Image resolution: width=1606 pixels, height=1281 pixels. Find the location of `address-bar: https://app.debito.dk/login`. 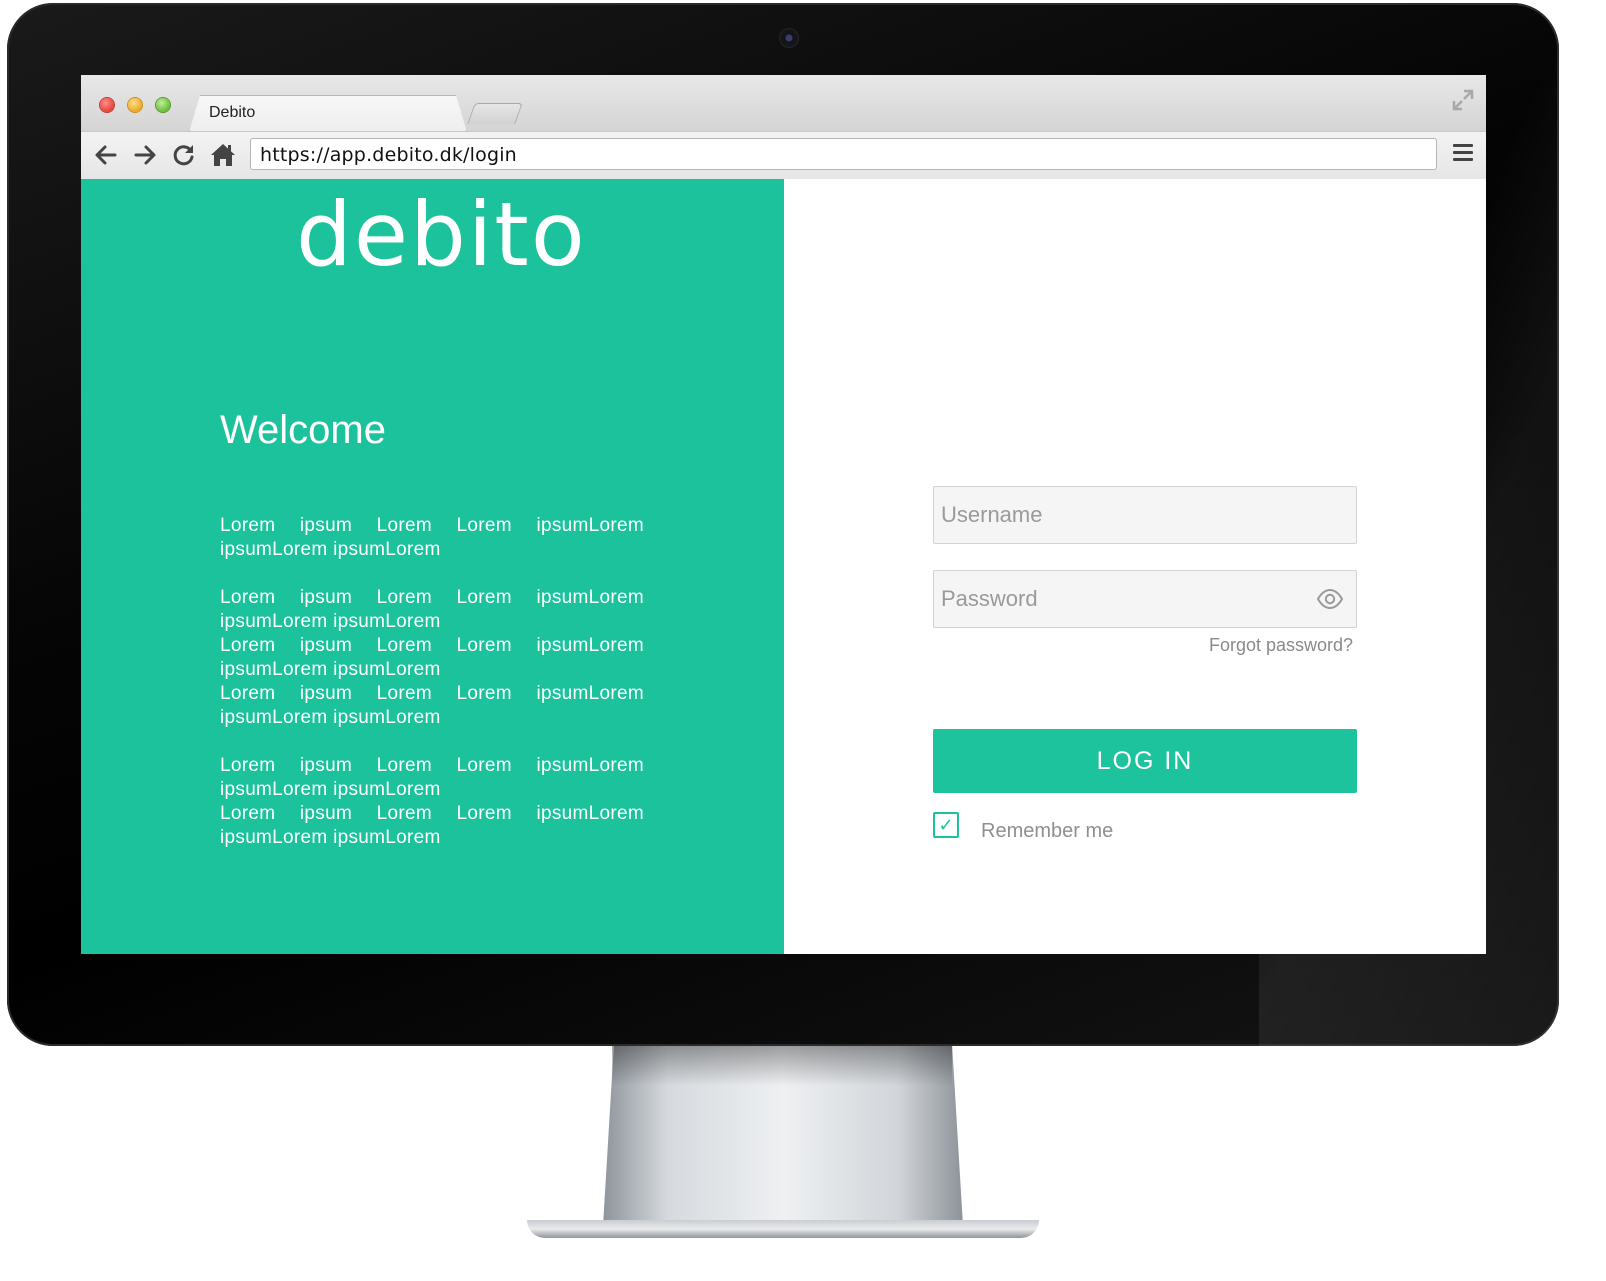

address-bar: https://app.debito.dk/login is located at coordinates (843, 154).